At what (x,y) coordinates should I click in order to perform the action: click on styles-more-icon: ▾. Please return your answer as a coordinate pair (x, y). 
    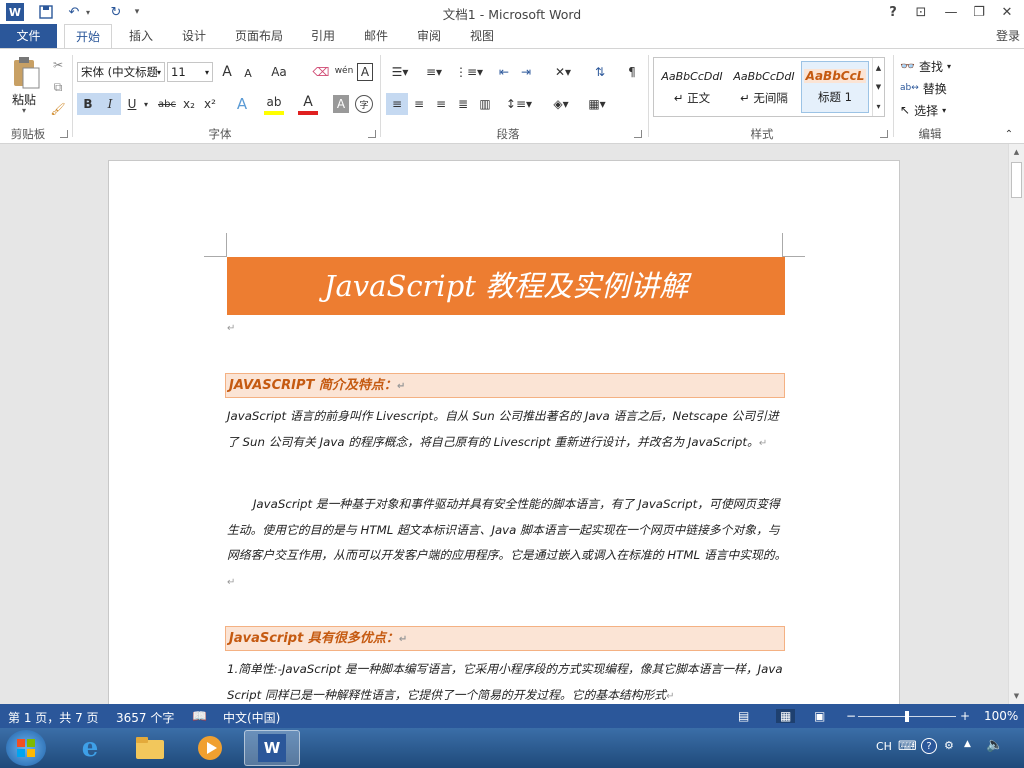
    Looking at the image, I should click on (878, 106).